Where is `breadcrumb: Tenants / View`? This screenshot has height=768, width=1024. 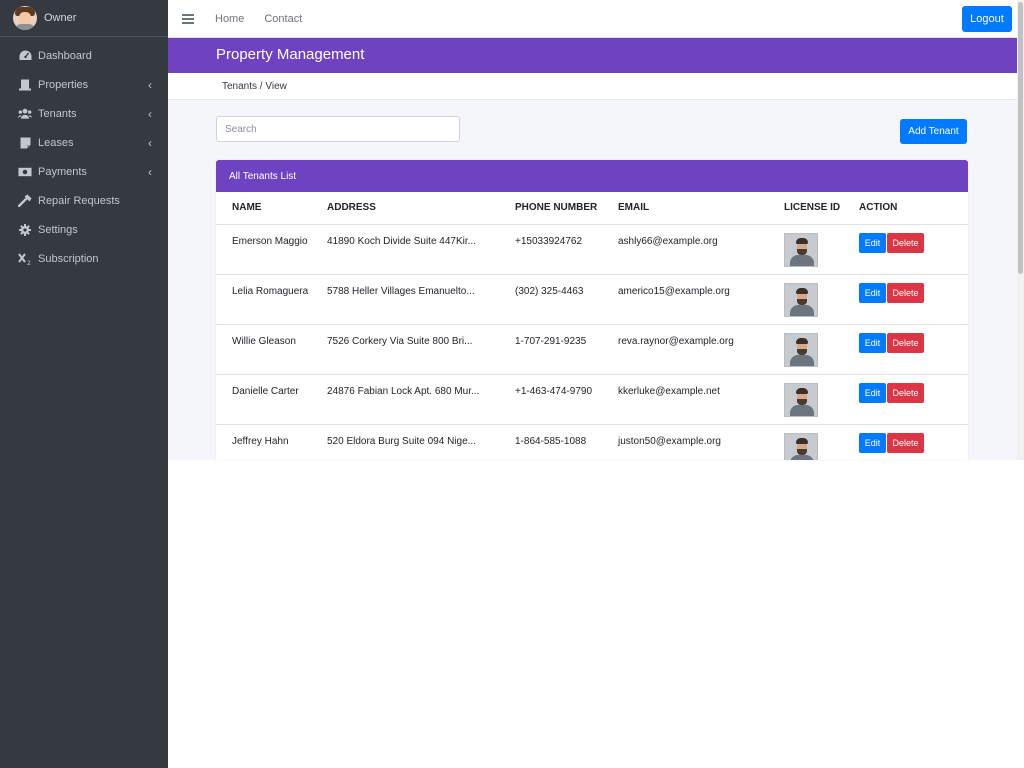 breadcrumb: Tenants / View is located at coordinates (254, 86).